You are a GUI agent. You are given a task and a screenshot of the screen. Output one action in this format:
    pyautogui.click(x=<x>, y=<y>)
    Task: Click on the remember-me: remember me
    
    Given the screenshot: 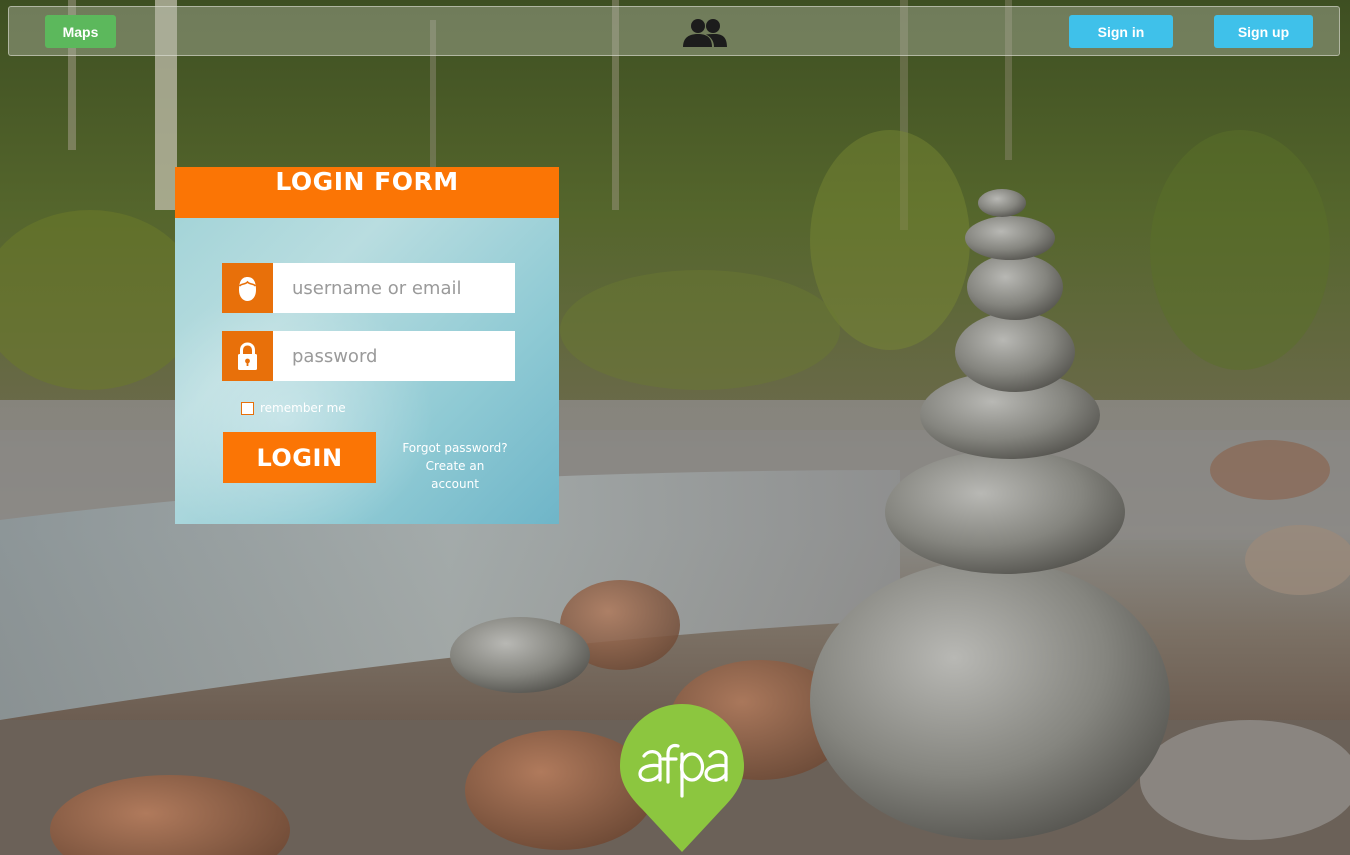 What is the action you would take?
    pyautogui.click(x=293, y=408)
    